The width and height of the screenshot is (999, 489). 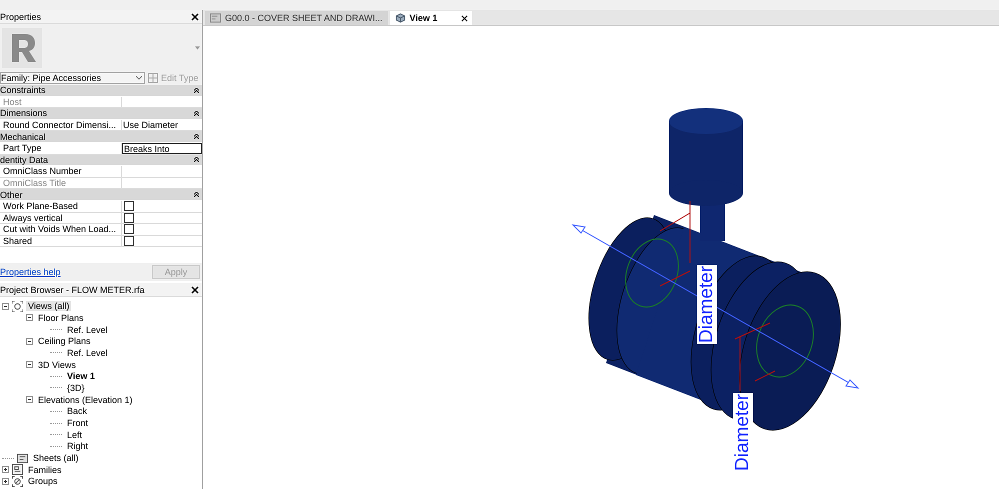 What do you see at coordinates (101, 195) in the screenshot?
I see `property-group-header: Other` at bounding box center [101, 195].